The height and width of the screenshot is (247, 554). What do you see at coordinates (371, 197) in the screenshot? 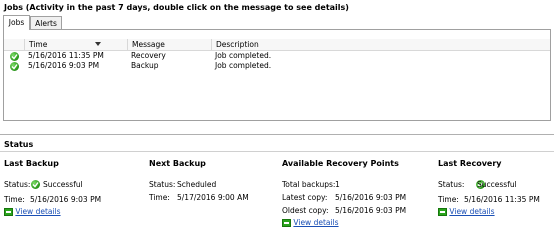
I see `latest-copy-value: 5/16/2016 9:03 PM` at bounding box center [371, 197].